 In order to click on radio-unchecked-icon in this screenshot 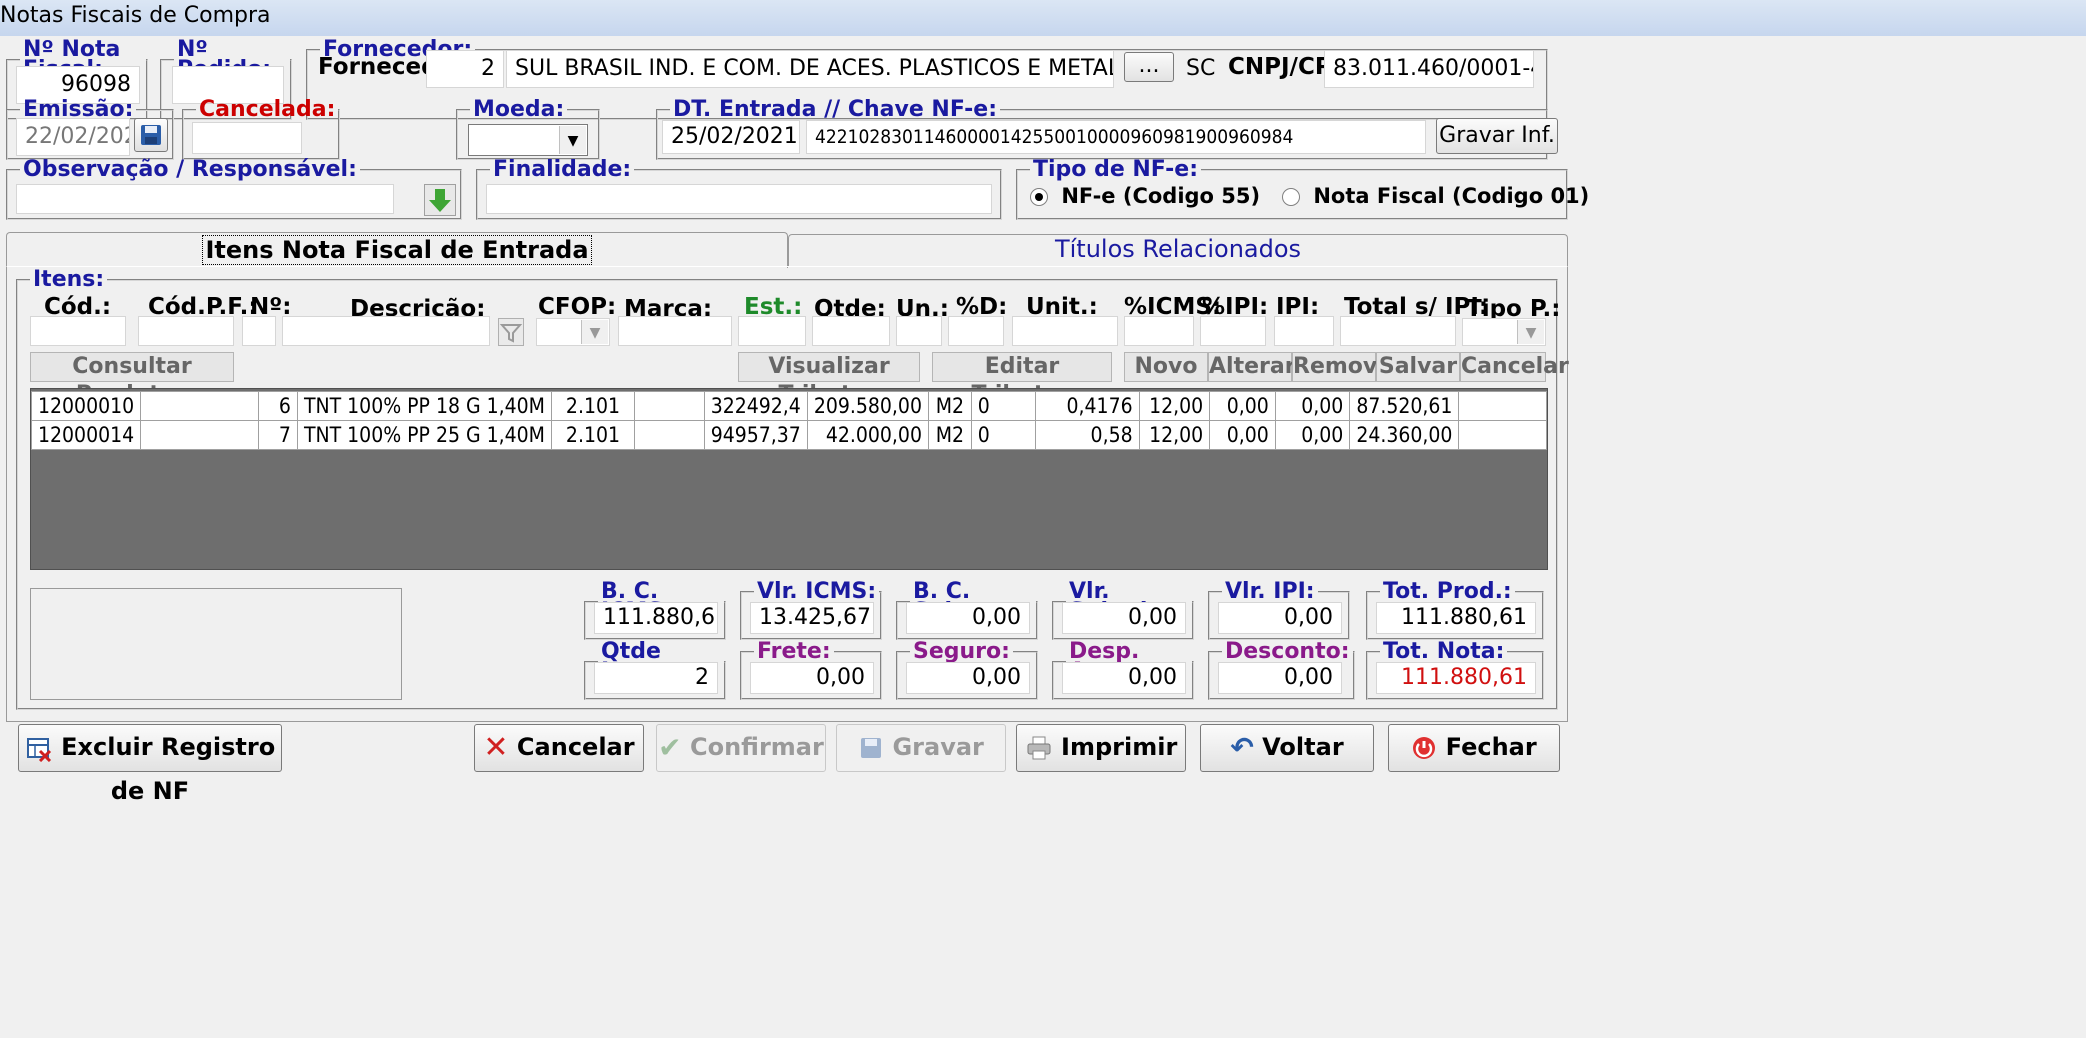, I will do `click(1291, 197)`.